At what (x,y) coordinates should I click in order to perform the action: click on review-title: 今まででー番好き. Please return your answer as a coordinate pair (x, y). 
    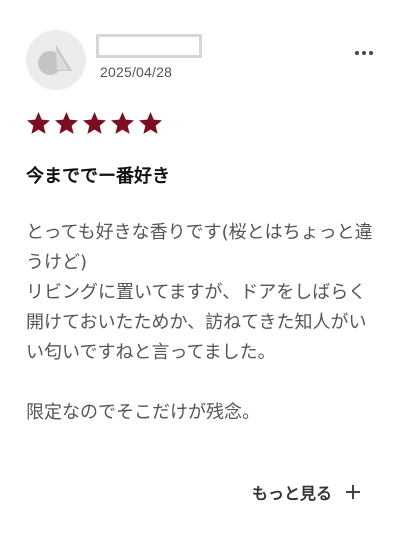
    Looking at the image, I should click on (98, 176).